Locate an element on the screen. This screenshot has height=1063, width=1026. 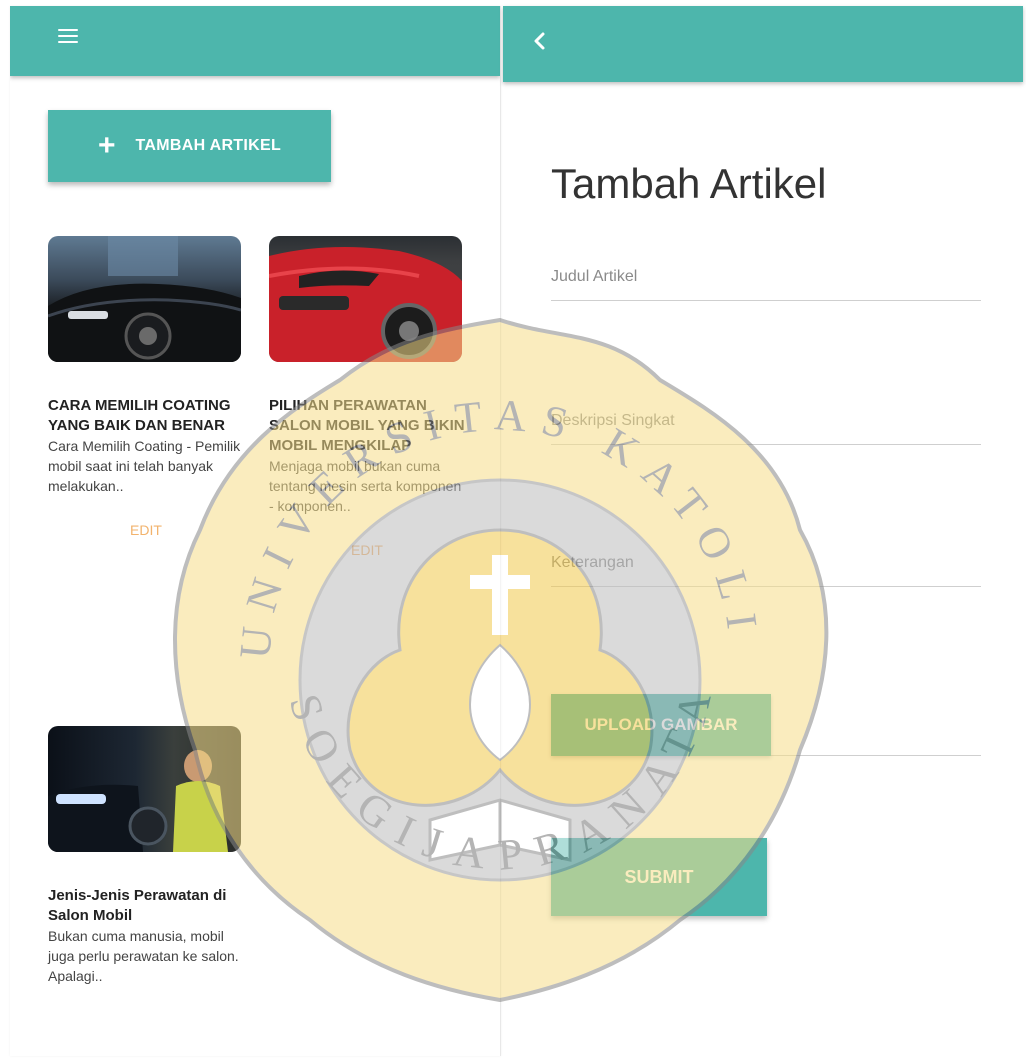
add-article-button: + TAMBAH ARTIKEL is located at coordinates (189, 146).